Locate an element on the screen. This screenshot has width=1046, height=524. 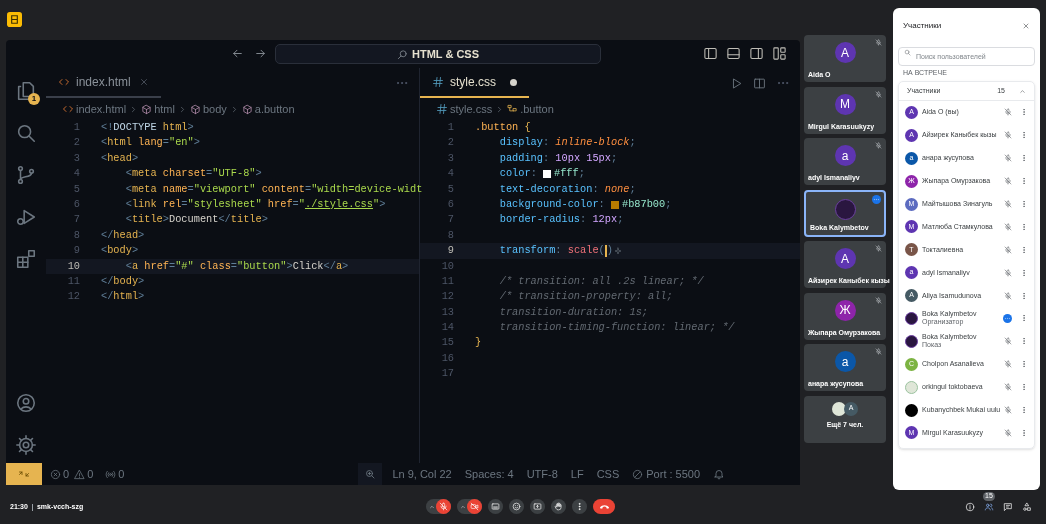
camera-control is located at coordinates (469, 506).